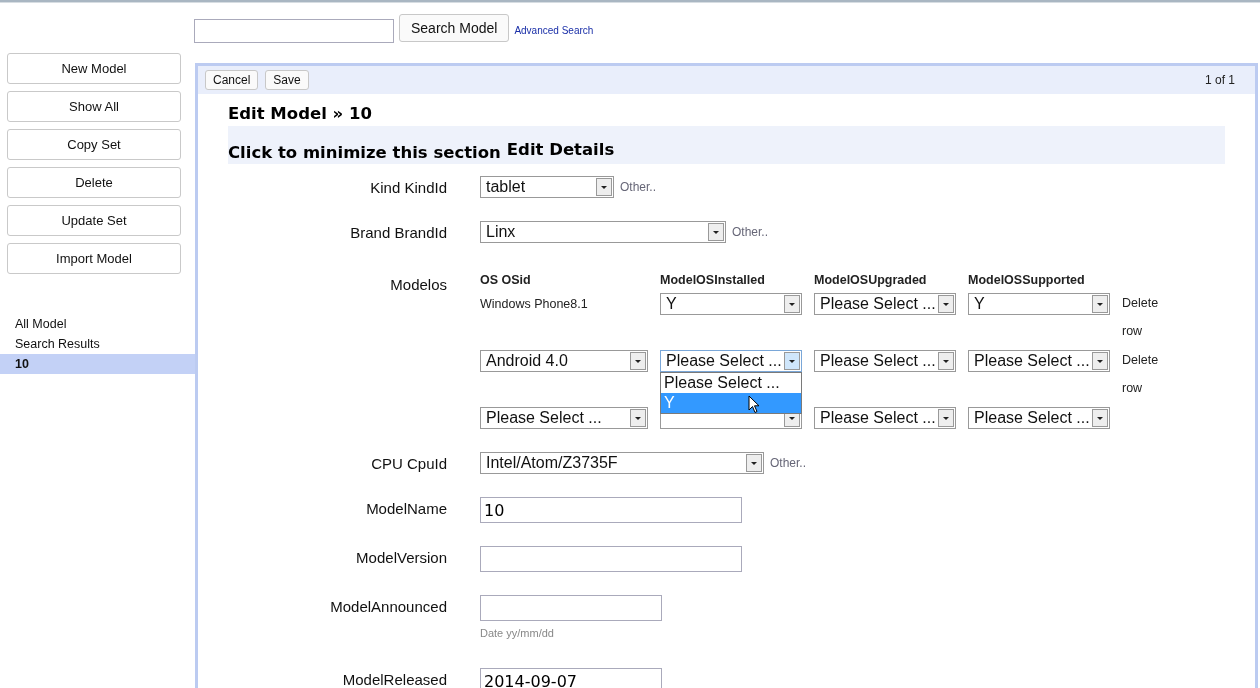 This screenshot has height=688, width=1260. Describe the element at coordinates (554, 30) in the screenshot. I see `advanced-search-link: Advanced Search` at that location.